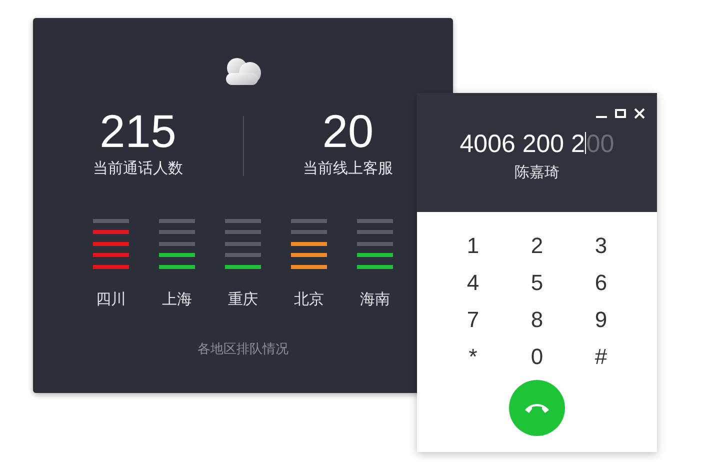 This screenshot has height=462, width=701. I want to click on stat-label: 当前通话人数, so click(138, 169).